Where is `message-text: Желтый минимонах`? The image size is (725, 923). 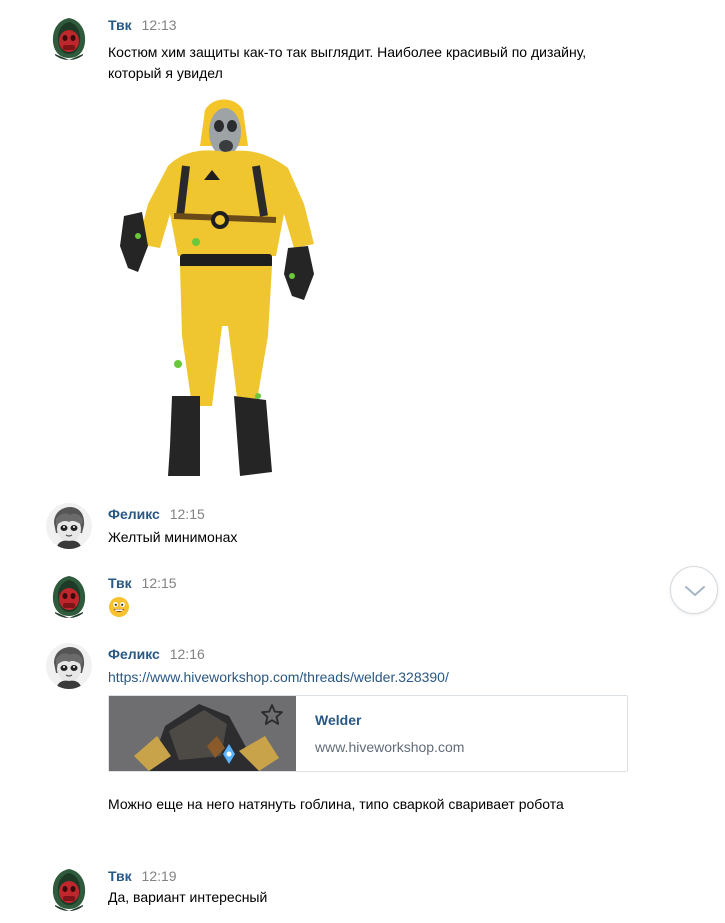
message-text: Желтый минимонах is located at coordinates (173, 537).